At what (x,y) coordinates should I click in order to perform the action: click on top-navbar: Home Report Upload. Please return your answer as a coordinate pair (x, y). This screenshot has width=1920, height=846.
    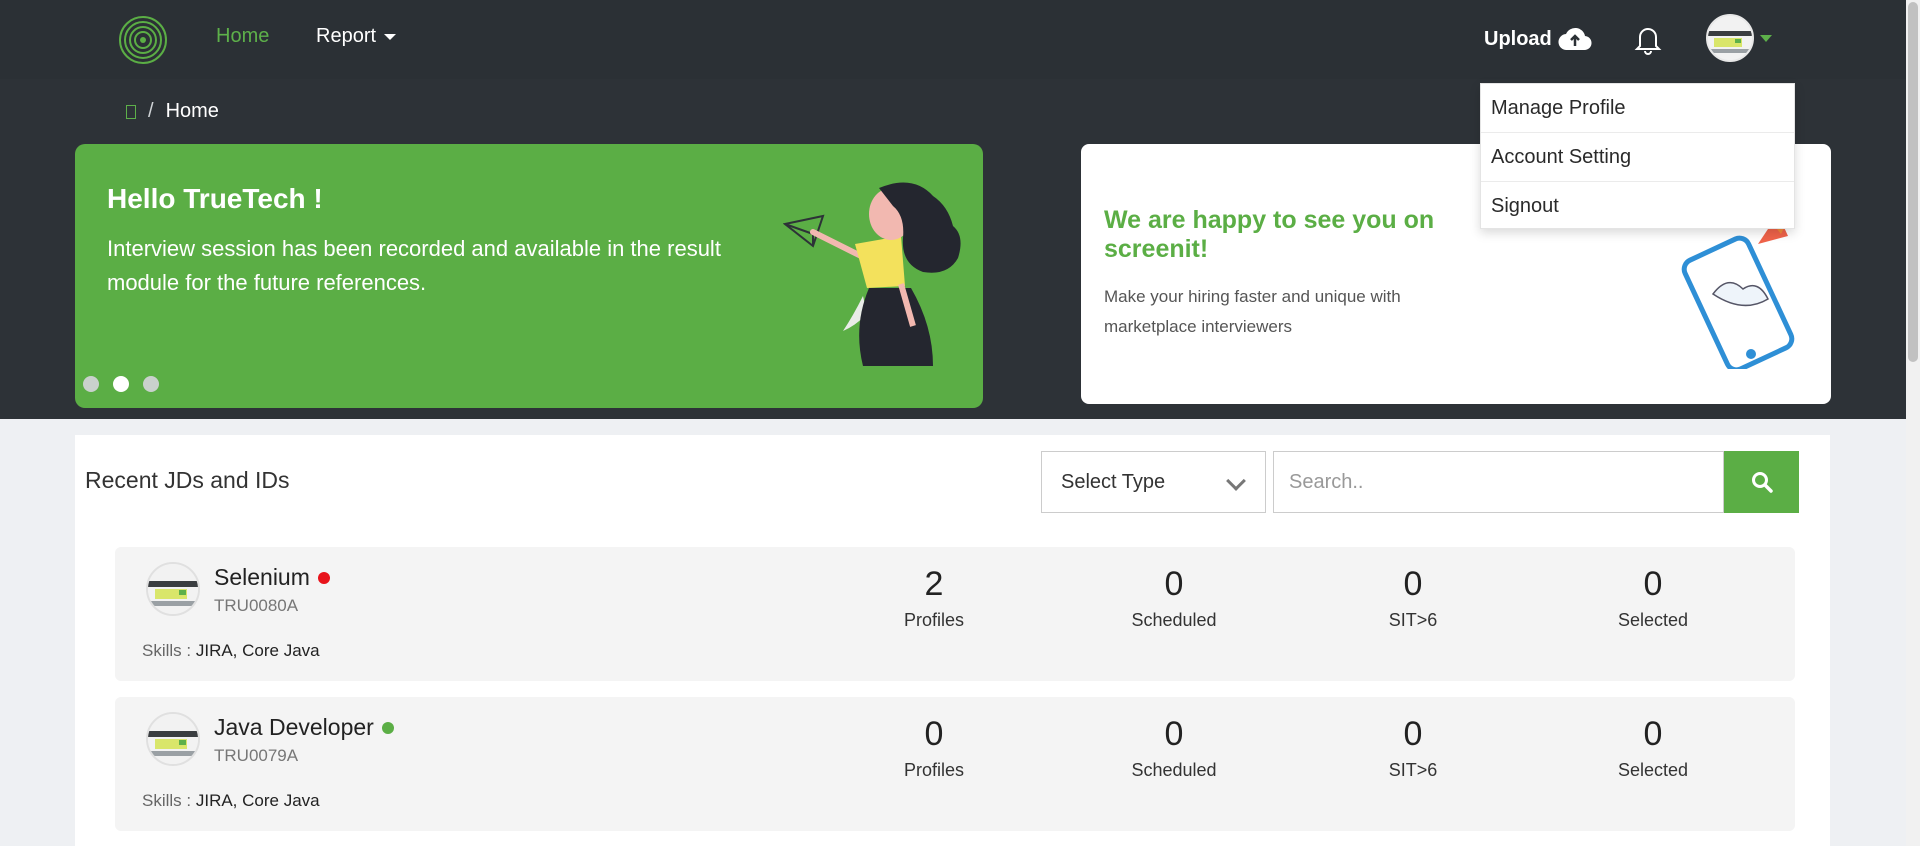
    Looking at the image, I should click on (953, 39).